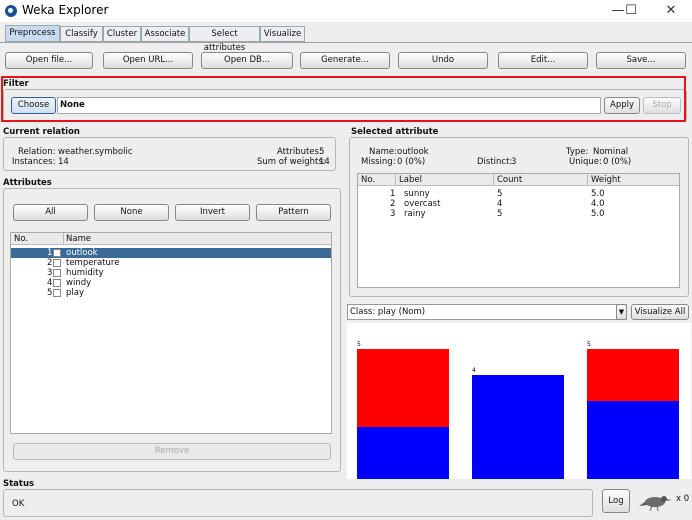  Describe the element at coordinates (683, 499) in the screenshot. I see `task-count: x 0` at that location.